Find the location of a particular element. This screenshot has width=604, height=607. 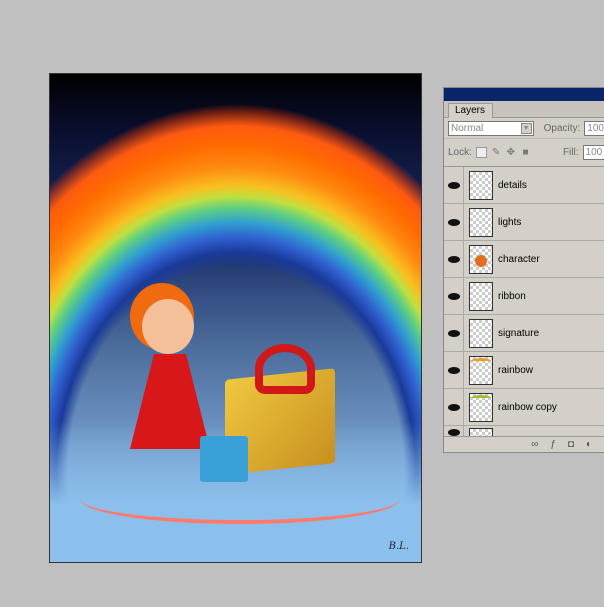

panel-titlebar is located at coordinates (524, 94).